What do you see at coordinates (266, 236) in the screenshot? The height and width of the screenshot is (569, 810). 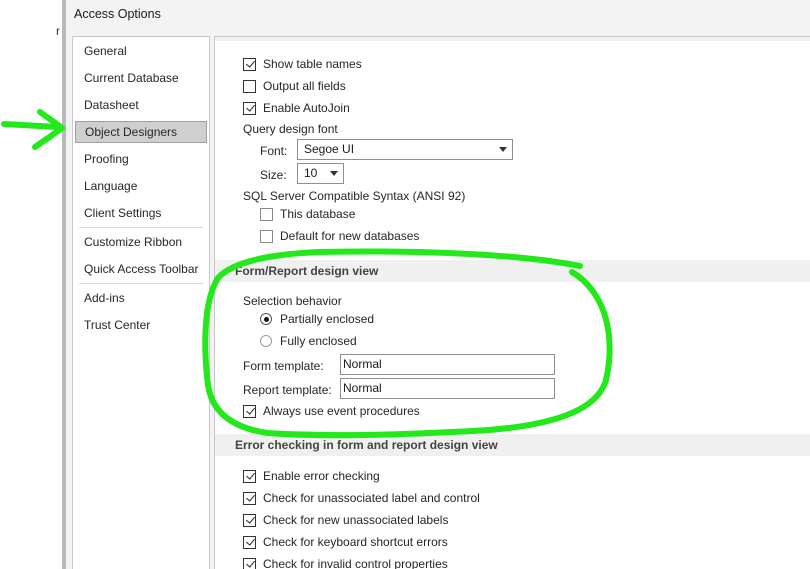 I see `default-new-databases-checkbox` at bounding box center [266, 236].